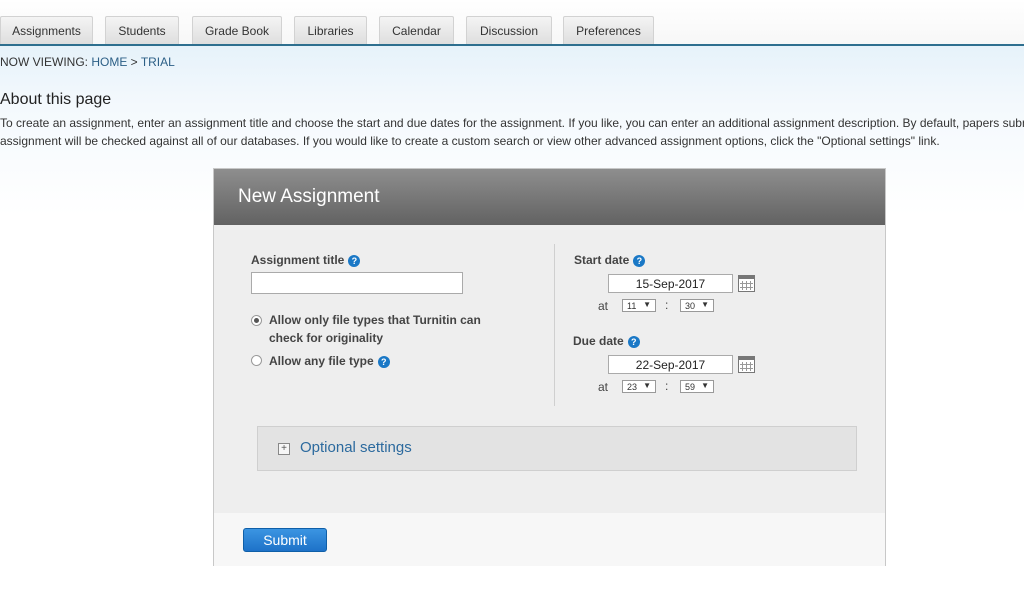  I want to click on optional-settings-section: + Optional settings, so click(557, 448).